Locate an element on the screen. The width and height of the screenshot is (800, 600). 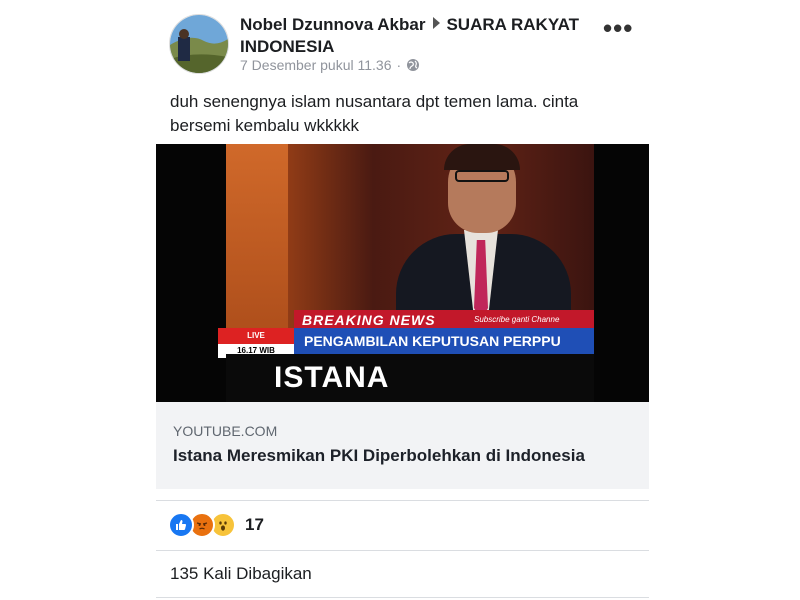
reactions-summary: 17 is located at coordinates (216, 525).